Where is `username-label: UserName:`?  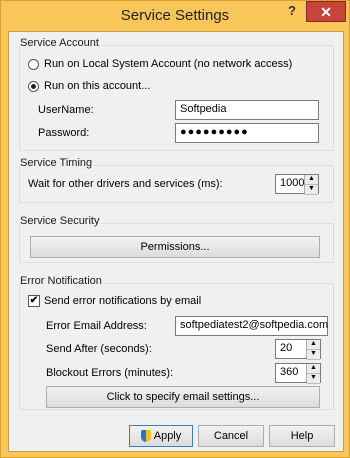
username-label: UserName: is located at coordinates (66, 110).